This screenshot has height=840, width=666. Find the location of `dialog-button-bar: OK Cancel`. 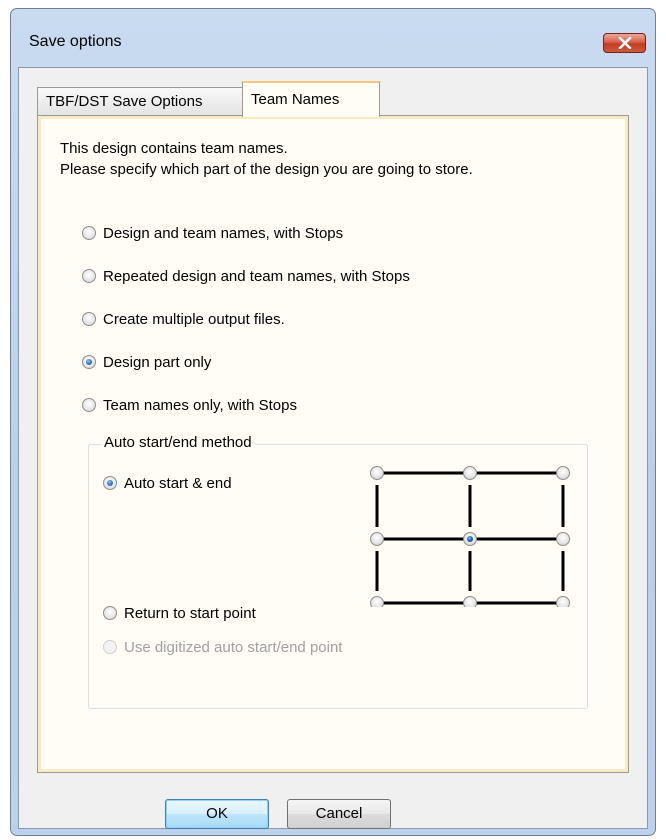

dialog-button-bar: OK Cancel is located at coordinates (333, 804).